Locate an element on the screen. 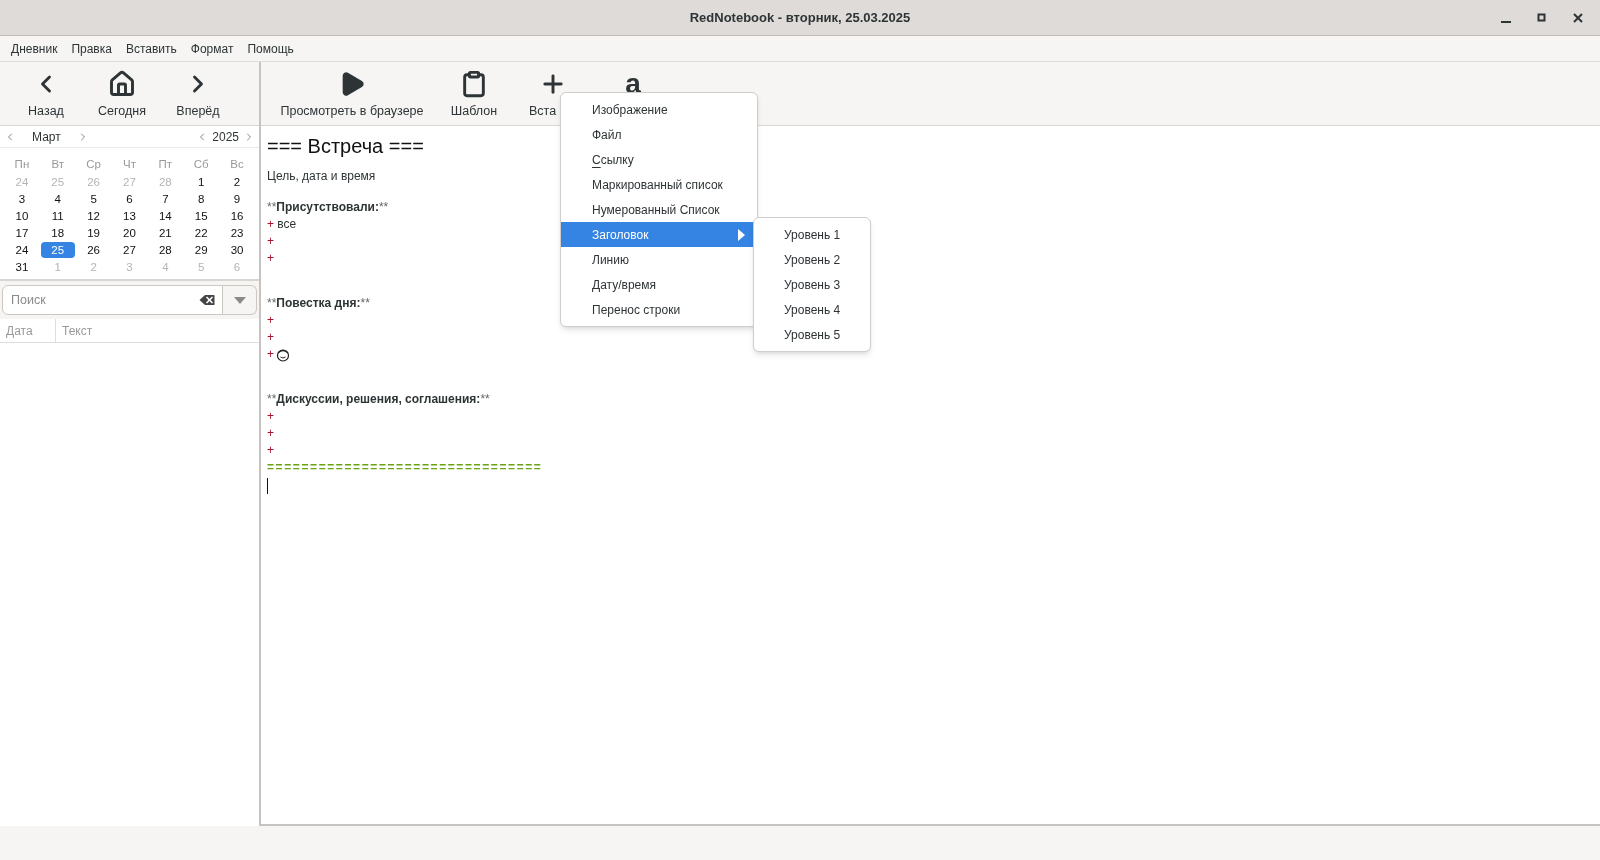 The height and width of the screenshot is (860, 1600). year-label: 2025 is located at coordinates (225, 137).